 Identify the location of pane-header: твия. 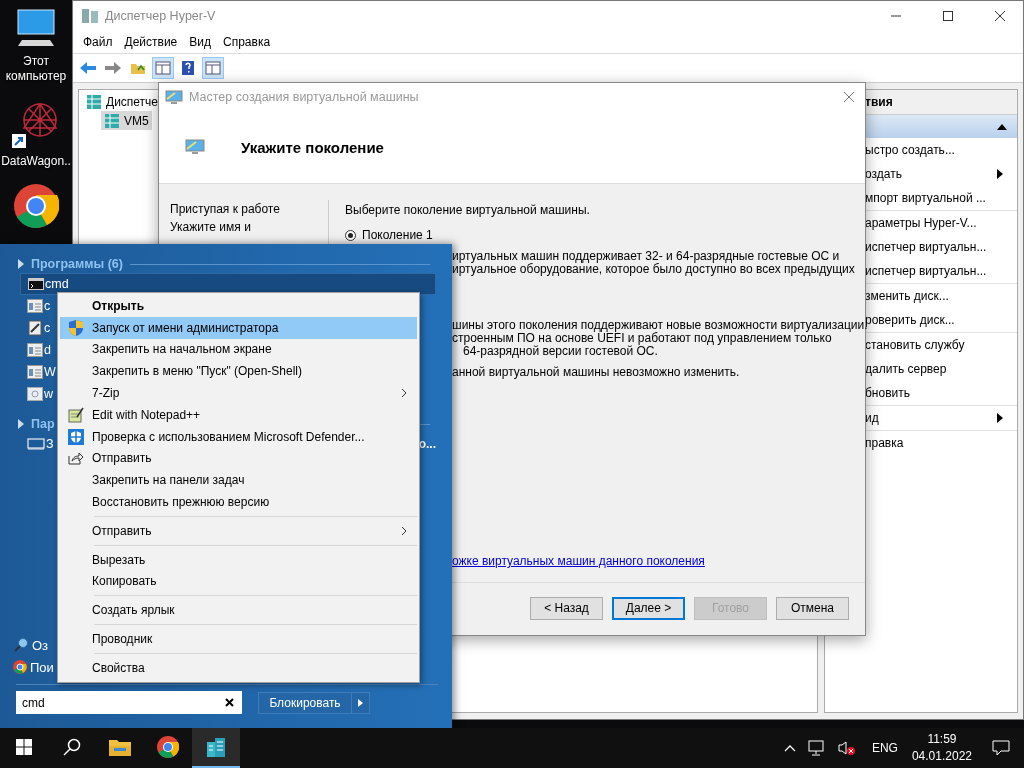
(941, 102).